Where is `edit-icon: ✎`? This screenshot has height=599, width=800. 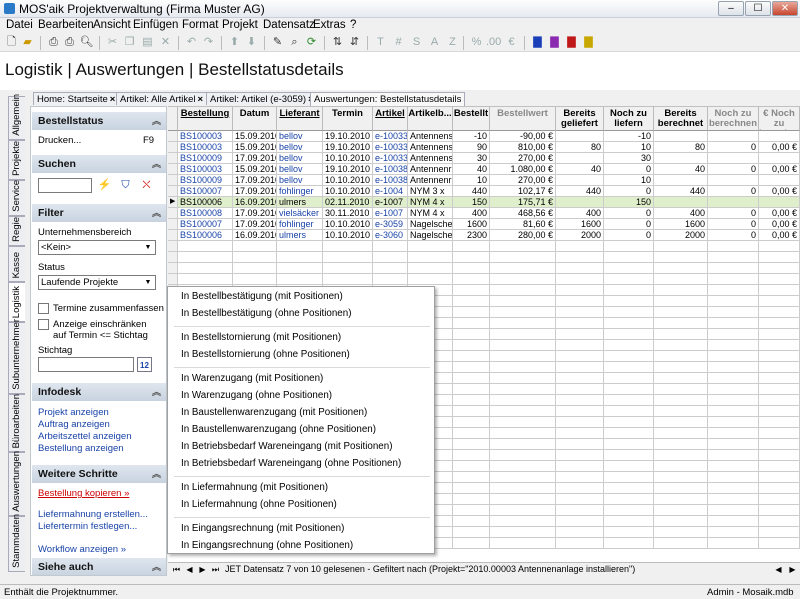
edit-icon: ✎ is located at coordinates (277, 42).